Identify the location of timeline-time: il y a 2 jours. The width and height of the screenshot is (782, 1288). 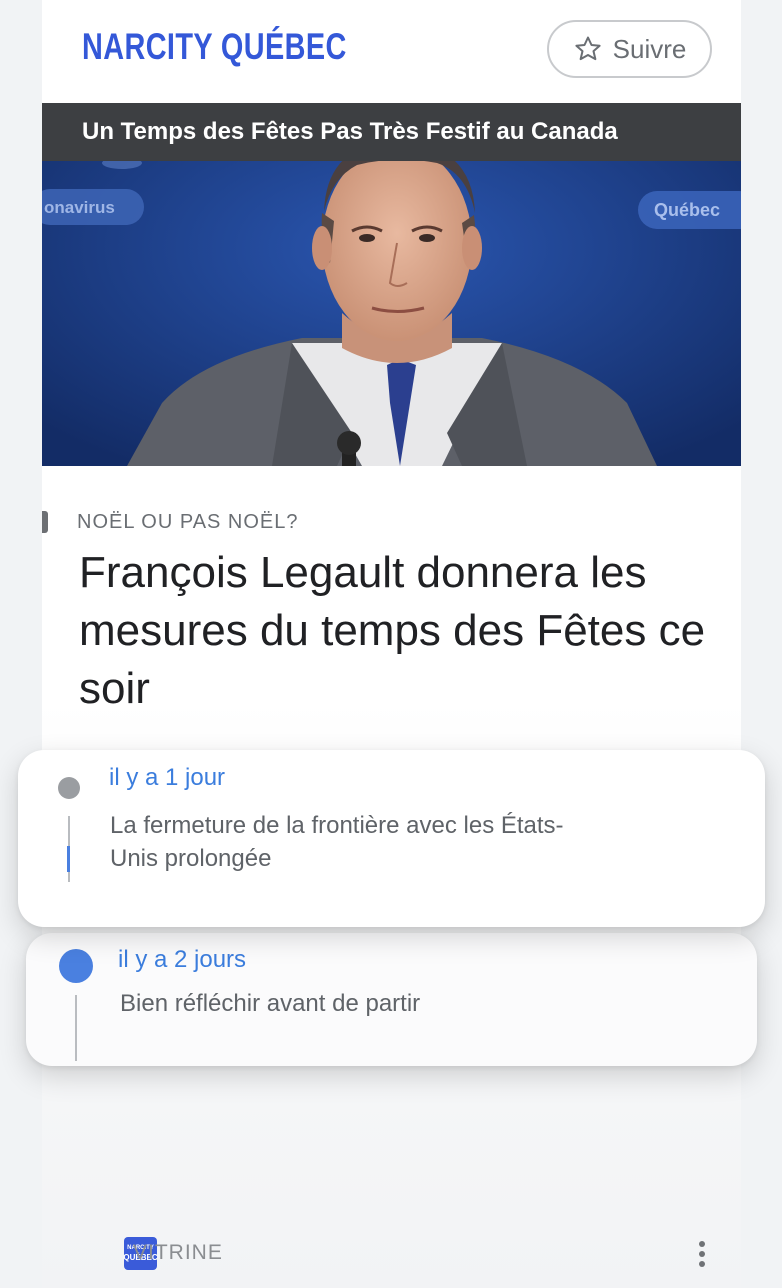
(182, 959).